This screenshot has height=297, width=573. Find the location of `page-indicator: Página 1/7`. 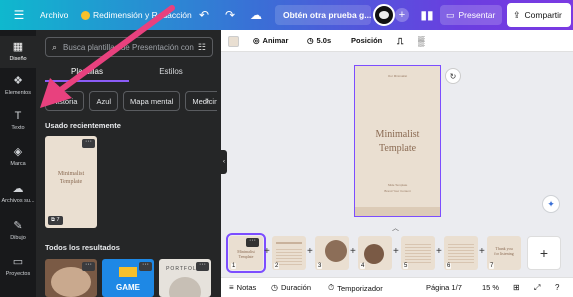

page-indicator: Página 1/7 is located at coordinates (444, 287).